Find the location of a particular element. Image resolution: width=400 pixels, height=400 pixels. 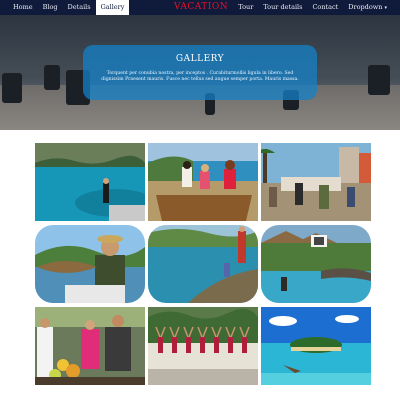

caret-down-icon: ▾ is located at coordinates (385, 8).